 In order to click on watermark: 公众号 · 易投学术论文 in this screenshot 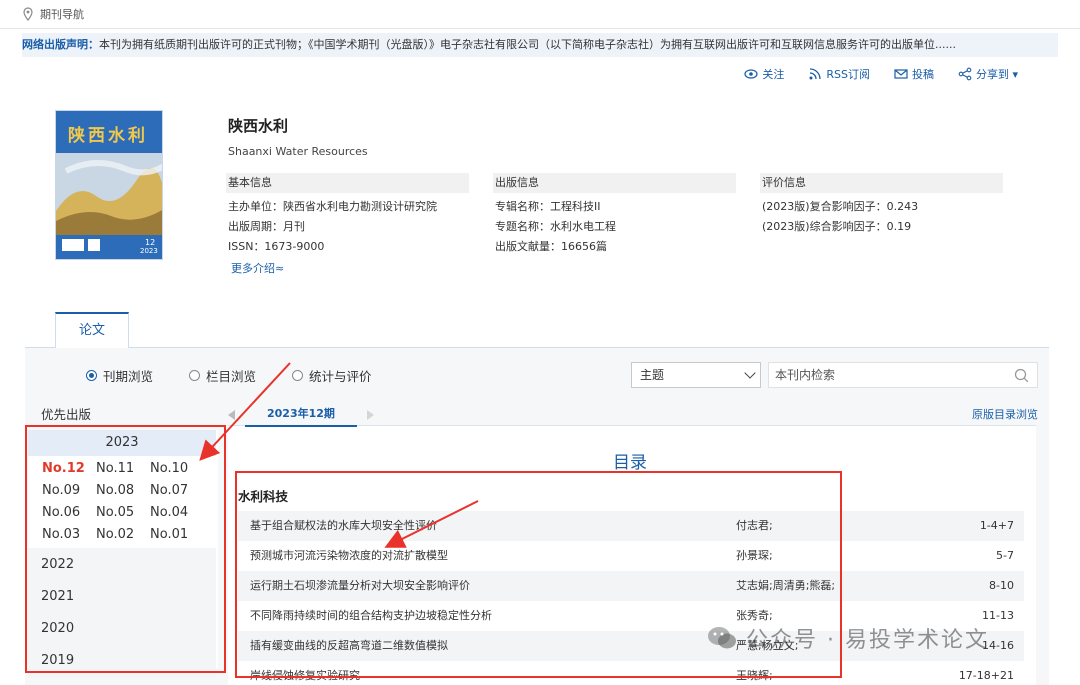, I will do `click(847, 638)`.